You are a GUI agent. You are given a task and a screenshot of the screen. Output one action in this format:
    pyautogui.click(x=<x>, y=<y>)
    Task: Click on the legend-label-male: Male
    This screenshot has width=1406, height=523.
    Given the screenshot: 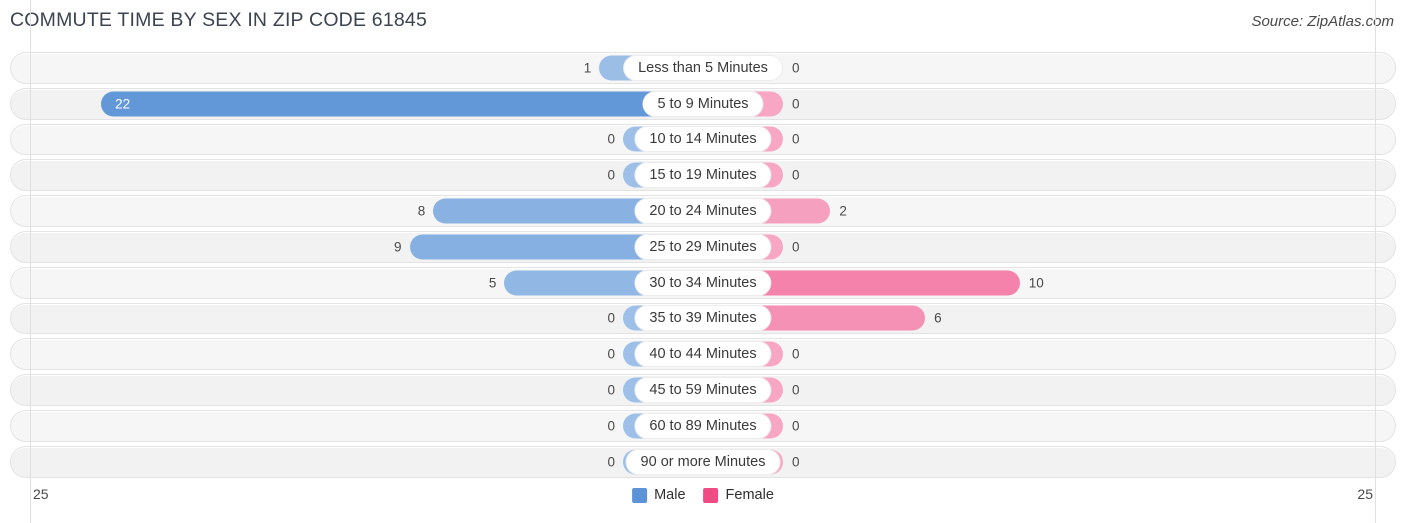 What is the action you would take?
    pyautogui.click(x=670, y=495)
    